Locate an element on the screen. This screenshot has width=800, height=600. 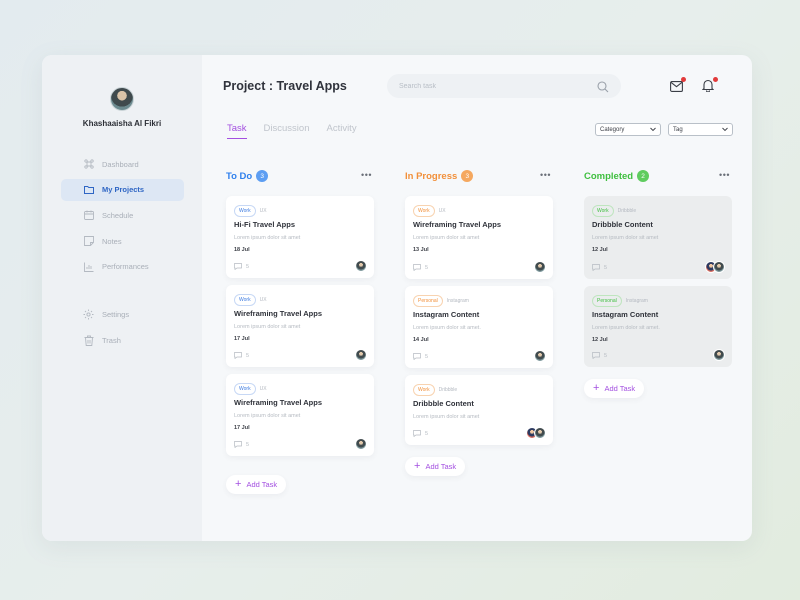
tab-activity: Activity is located at coordinates (341, 131).